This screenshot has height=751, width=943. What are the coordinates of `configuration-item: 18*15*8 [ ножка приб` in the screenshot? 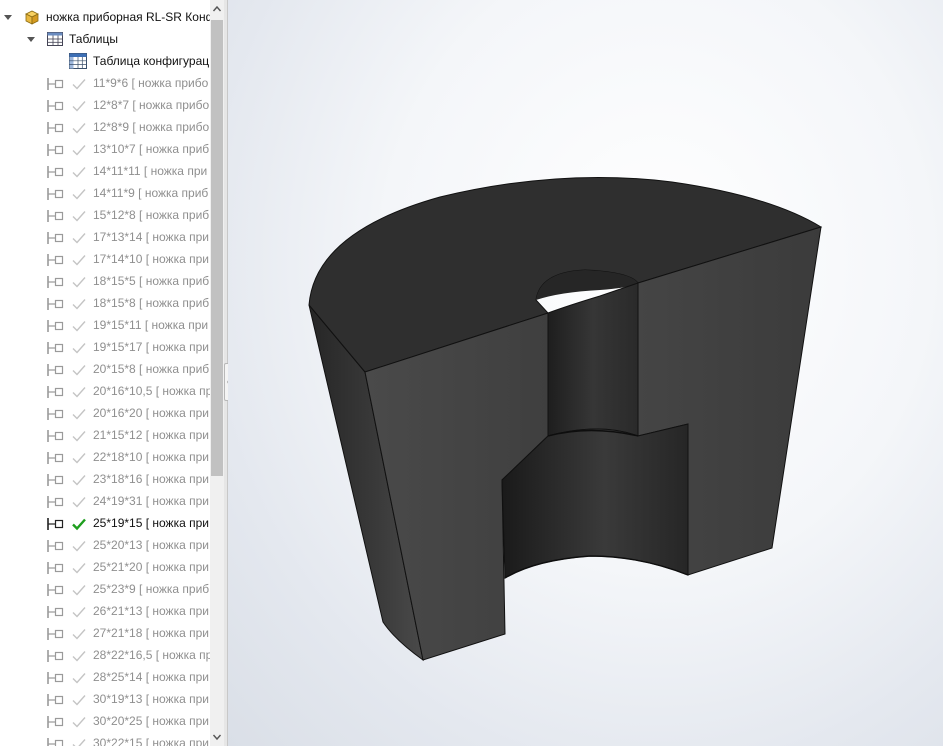 It's located at (105, 303).